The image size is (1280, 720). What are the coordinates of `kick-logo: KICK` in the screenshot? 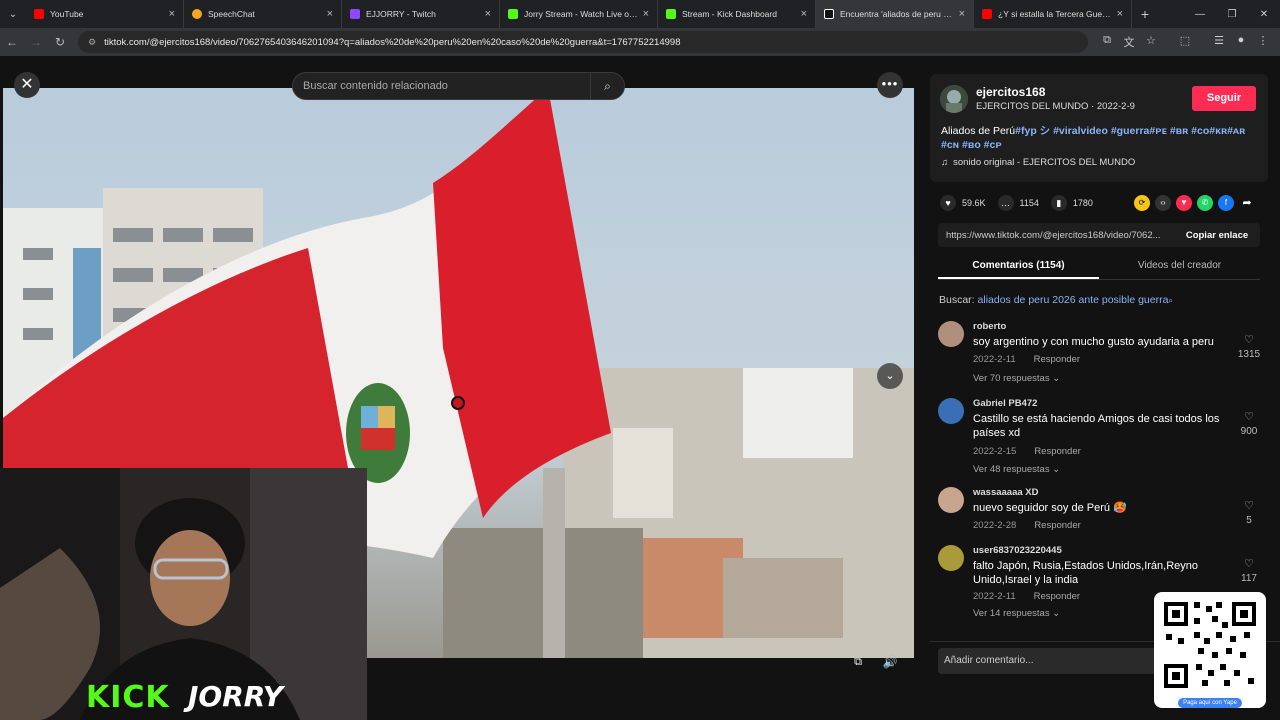 It's located at (128, 697).